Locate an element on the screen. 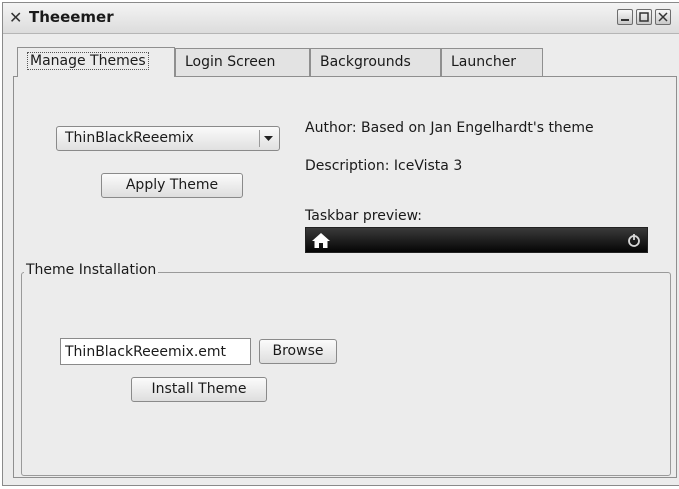 This screenshot has height=489, width=679. tab-backgrounds: Backgrounds is located at coordinates (375, 62).